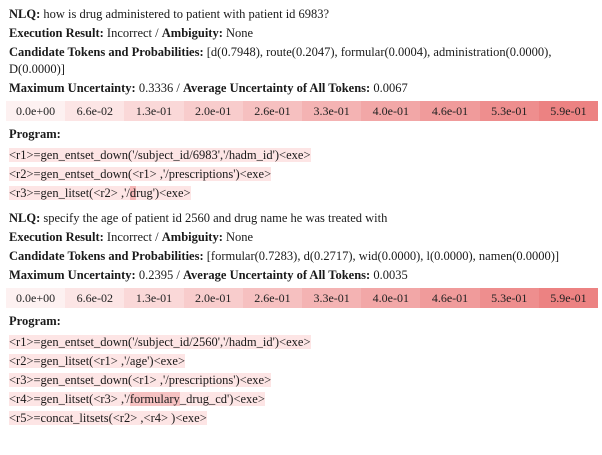  I want to click on program-token: <r5>=concat_litsets(<r2> ,<r4> )<exe>, so click(108, 418).